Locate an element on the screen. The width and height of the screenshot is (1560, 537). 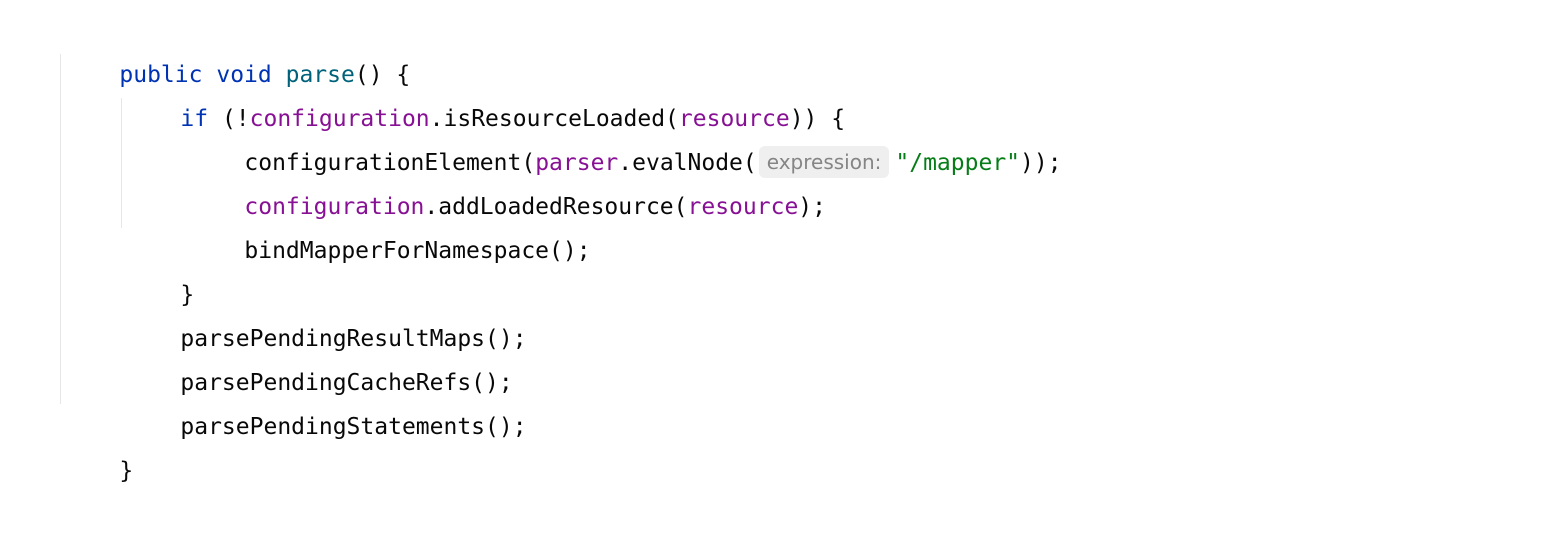
call-bind-mapper-for-namespace: bindMapperForNamespace(); is located at coordinates (417, 251).